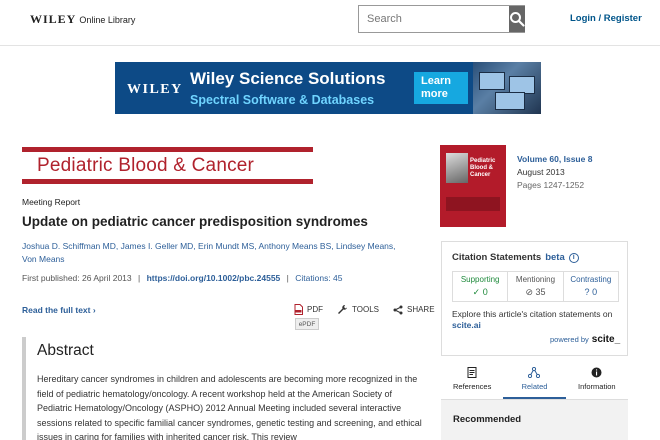 This screenshot has height=440, width=660. I want to click on wrench-icon, so click(342, 309).